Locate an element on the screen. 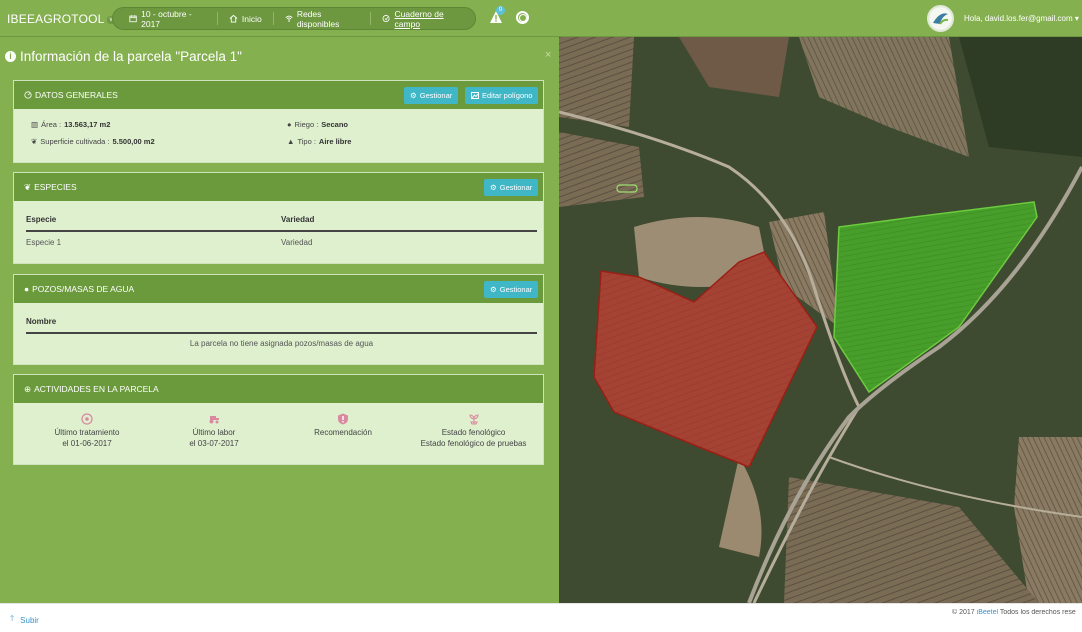 This screenshot has width=1082, height=632. edit-polygon-button: Editar polígono is located at coordinates (502, 95).